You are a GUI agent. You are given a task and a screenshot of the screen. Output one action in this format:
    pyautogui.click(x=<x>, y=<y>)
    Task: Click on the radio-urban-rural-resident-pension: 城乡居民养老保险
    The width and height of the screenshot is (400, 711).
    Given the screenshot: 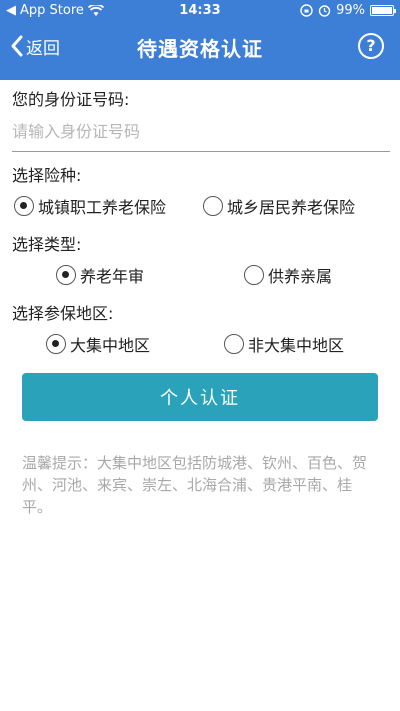 What is the action you would take?
    pyautogui.click(x=279, y=206)
    